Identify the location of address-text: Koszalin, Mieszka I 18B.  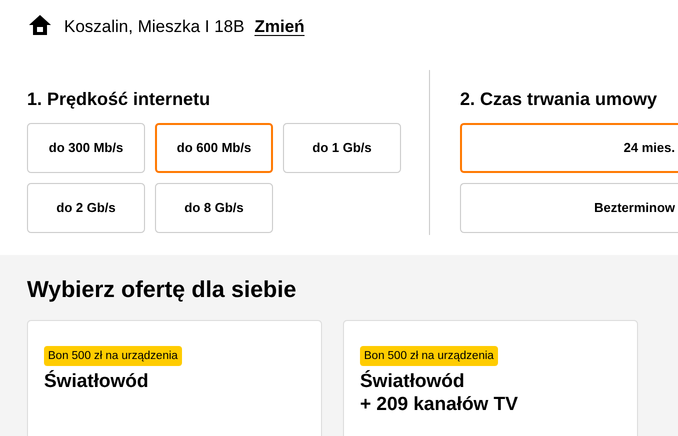
(154, 26).